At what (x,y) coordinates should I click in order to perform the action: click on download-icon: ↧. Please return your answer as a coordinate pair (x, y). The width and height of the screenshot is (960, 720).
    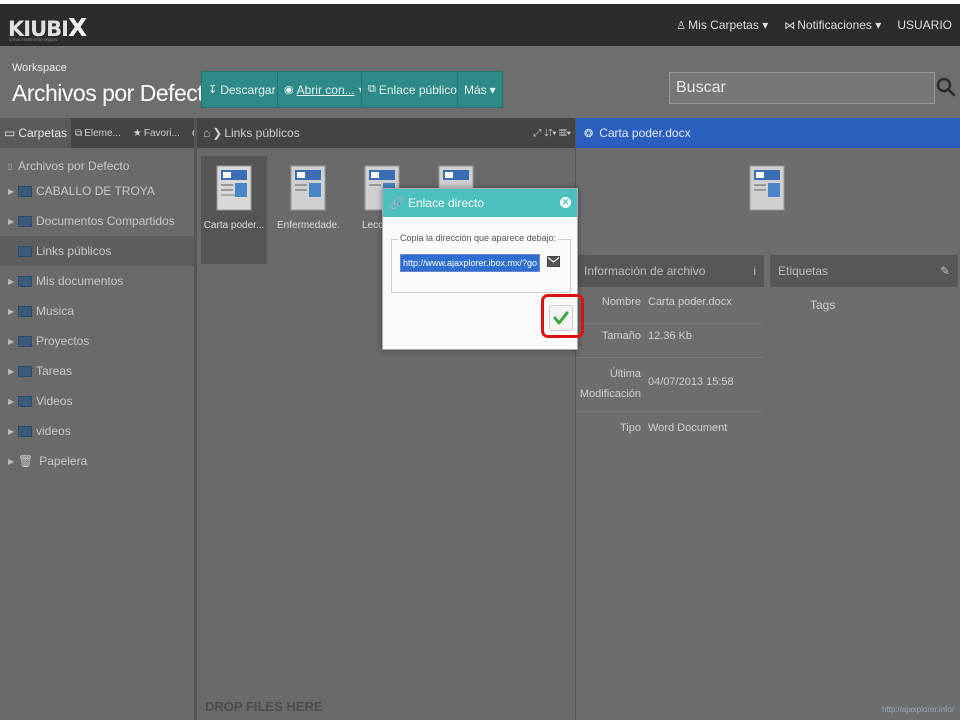
    Looking at the image, I should click on (213, 90).